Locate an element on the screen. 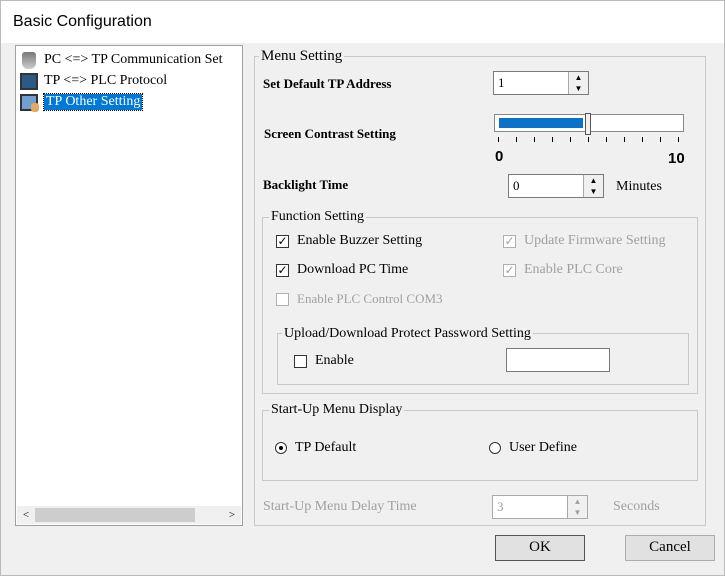 This screenshot has height=576, width=725. pc-connection-icon is located at coordinates (29, 60).